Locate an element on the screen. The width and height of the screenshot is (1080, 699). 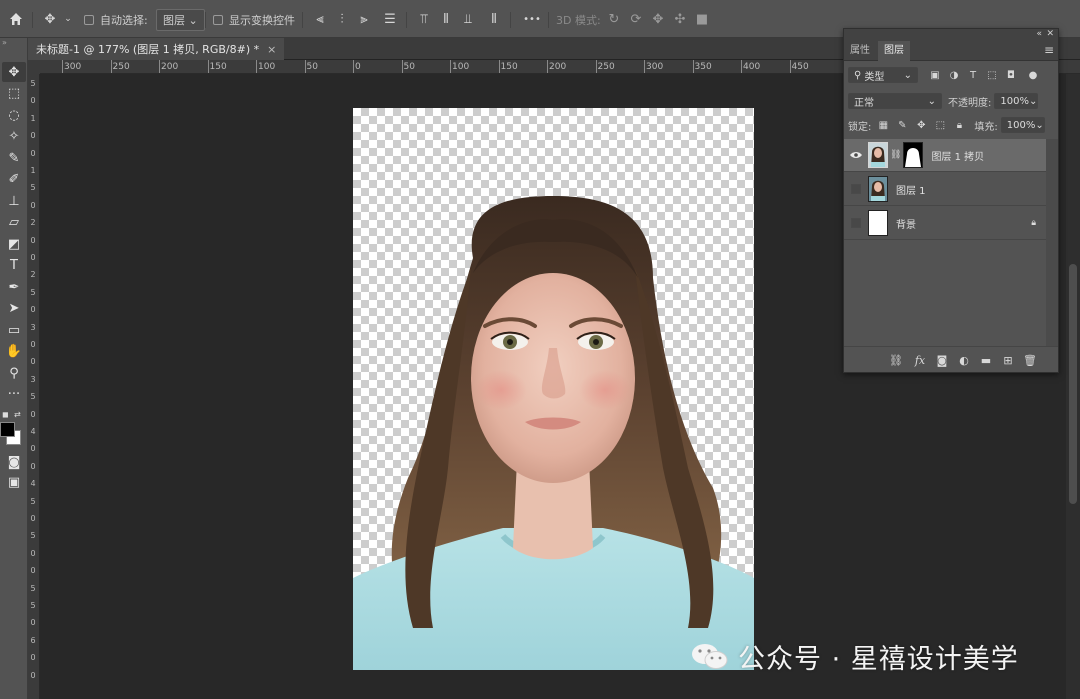
distribute-vertical-icon: ⦀ is located at coordinates (494, 19).